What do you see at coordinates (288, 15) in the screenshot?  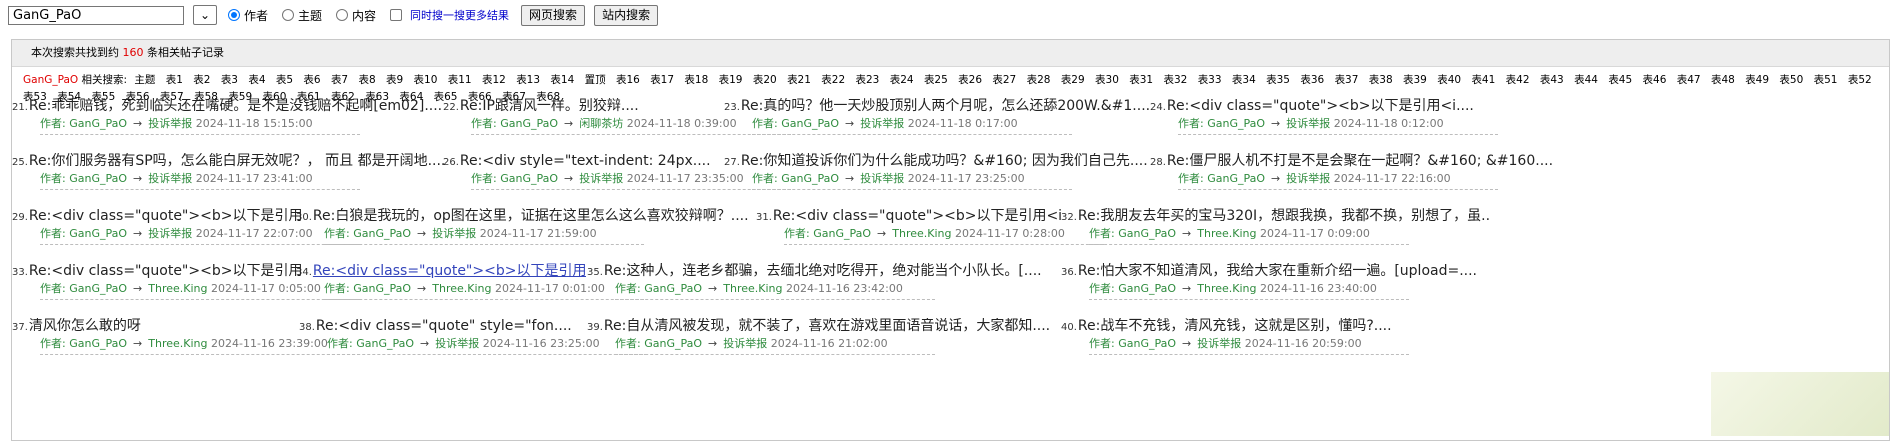 I see `radio-subject` at bounding box center [288, 15].